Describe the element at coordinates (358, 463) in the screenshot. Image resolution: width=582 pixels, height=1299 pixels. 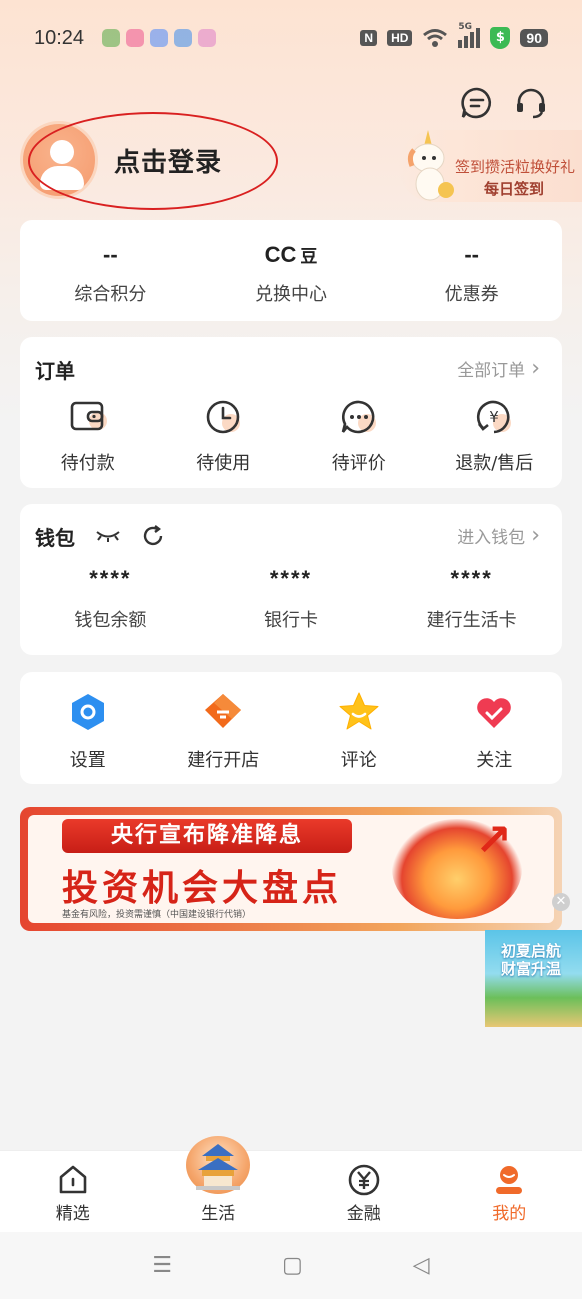
I see `order-item-label: 待评价` at that location.